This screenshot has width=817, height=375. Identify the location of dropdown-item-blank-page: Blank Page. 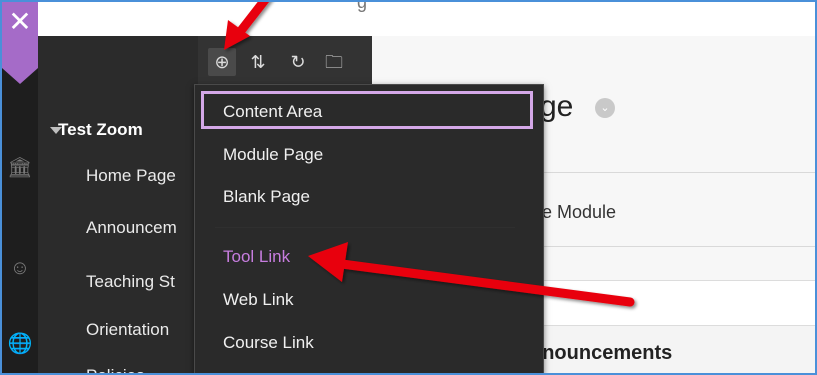
(266, 197).